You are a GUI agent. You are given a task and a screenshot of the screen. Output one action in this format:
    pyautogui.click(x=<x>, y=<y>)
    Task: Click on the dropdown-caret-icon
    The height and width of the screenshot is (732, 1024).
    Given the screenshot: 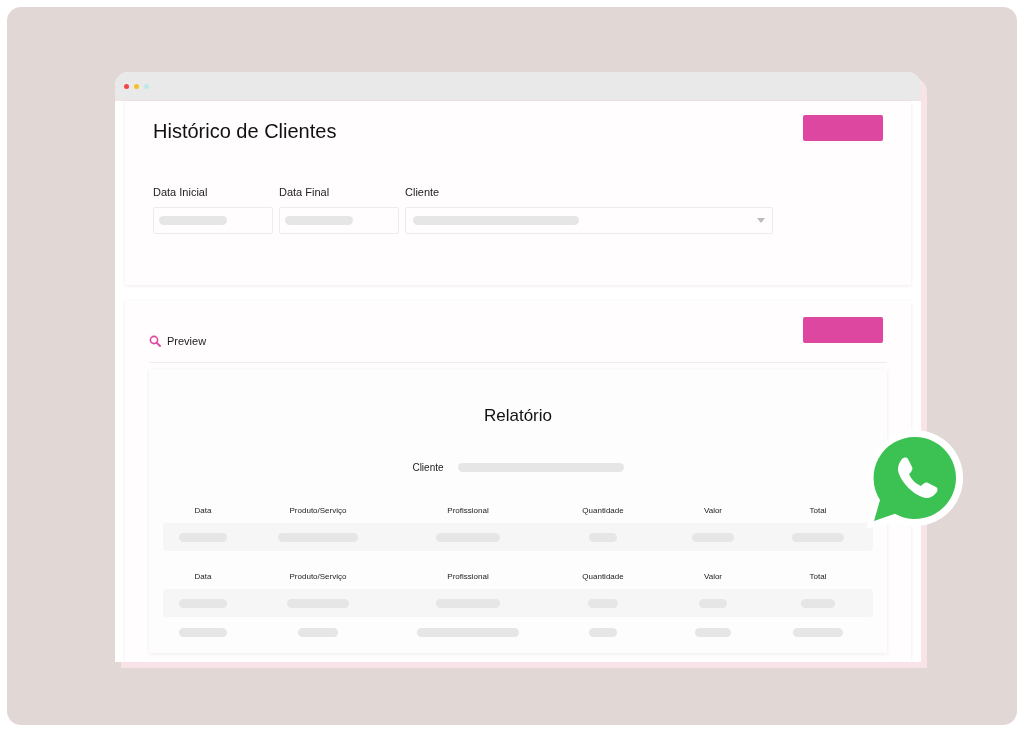 What is the action you would take?
    pyautogui.click(x=761, y=220)
    